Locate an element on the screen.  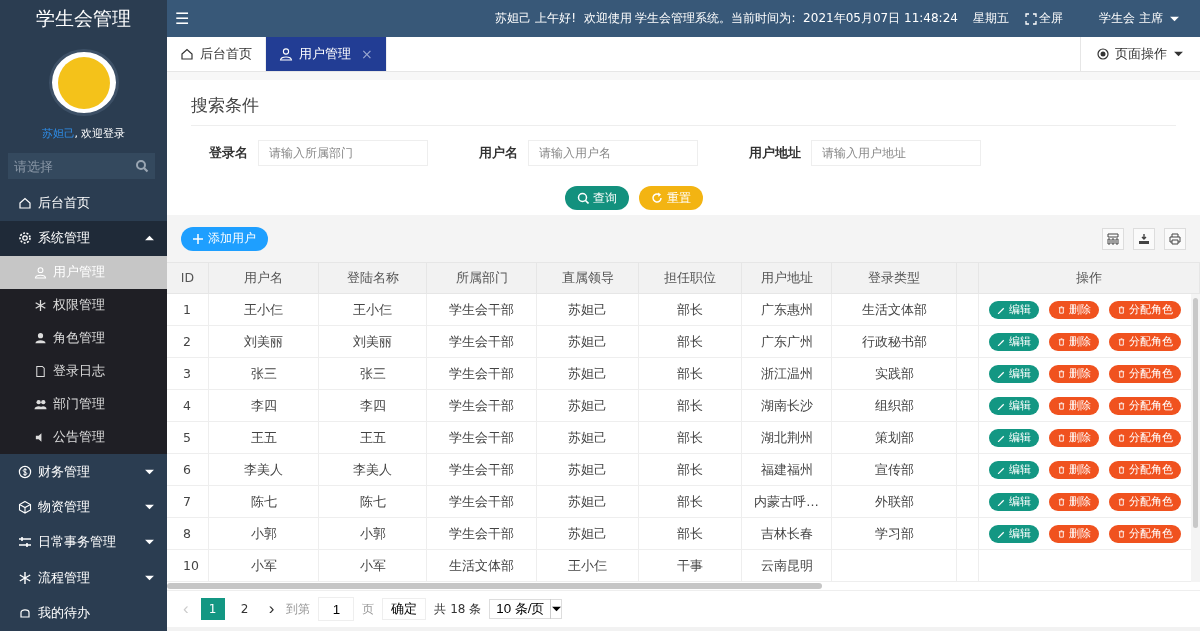
page-size-select: 10 条/页 is located at coordinates (526, 609).